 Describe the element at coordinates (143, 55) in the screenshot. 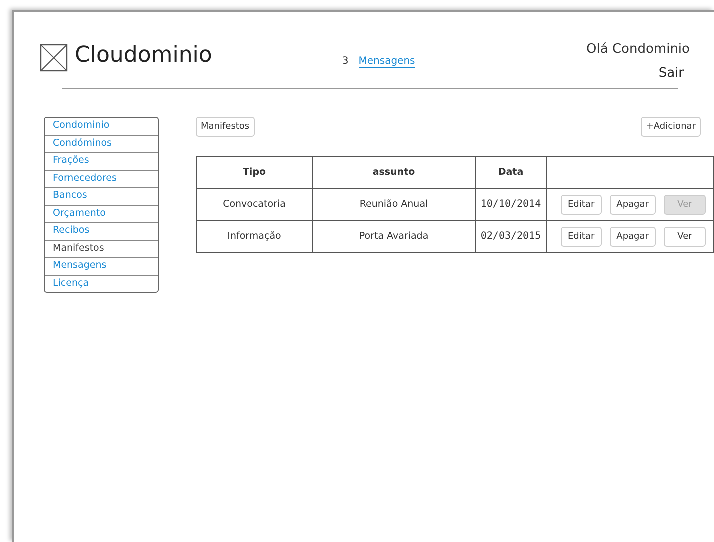

I see `app-title: Cloudominio` at that location.